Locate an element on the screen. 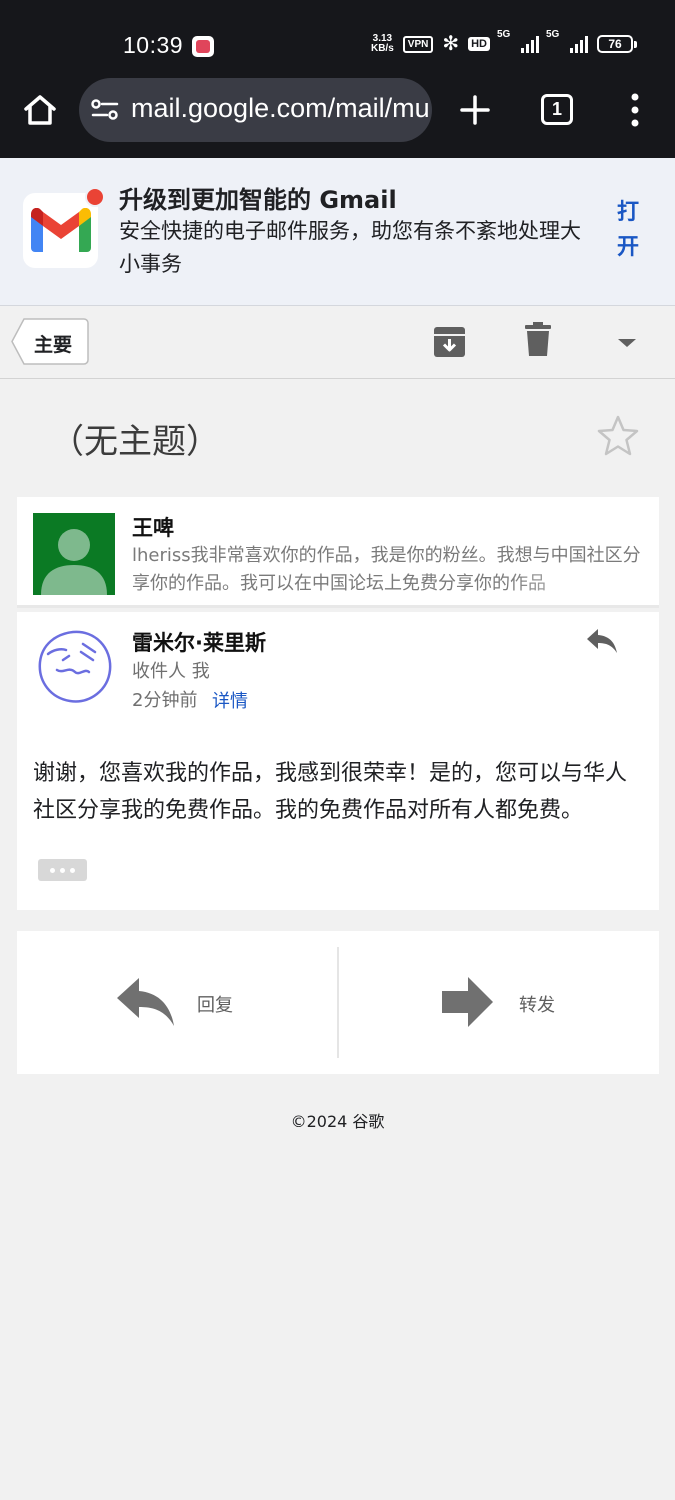  gmail-m-icon is located at coordinates (61, 230).